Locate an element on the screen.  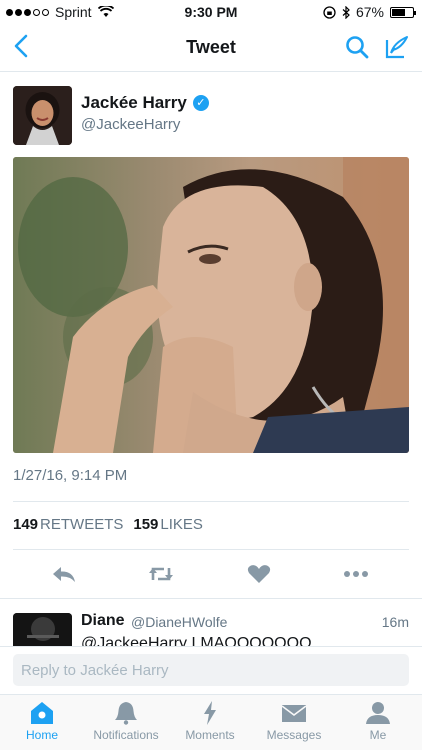
tab-label: Messages is located at coordinates (294, 735).